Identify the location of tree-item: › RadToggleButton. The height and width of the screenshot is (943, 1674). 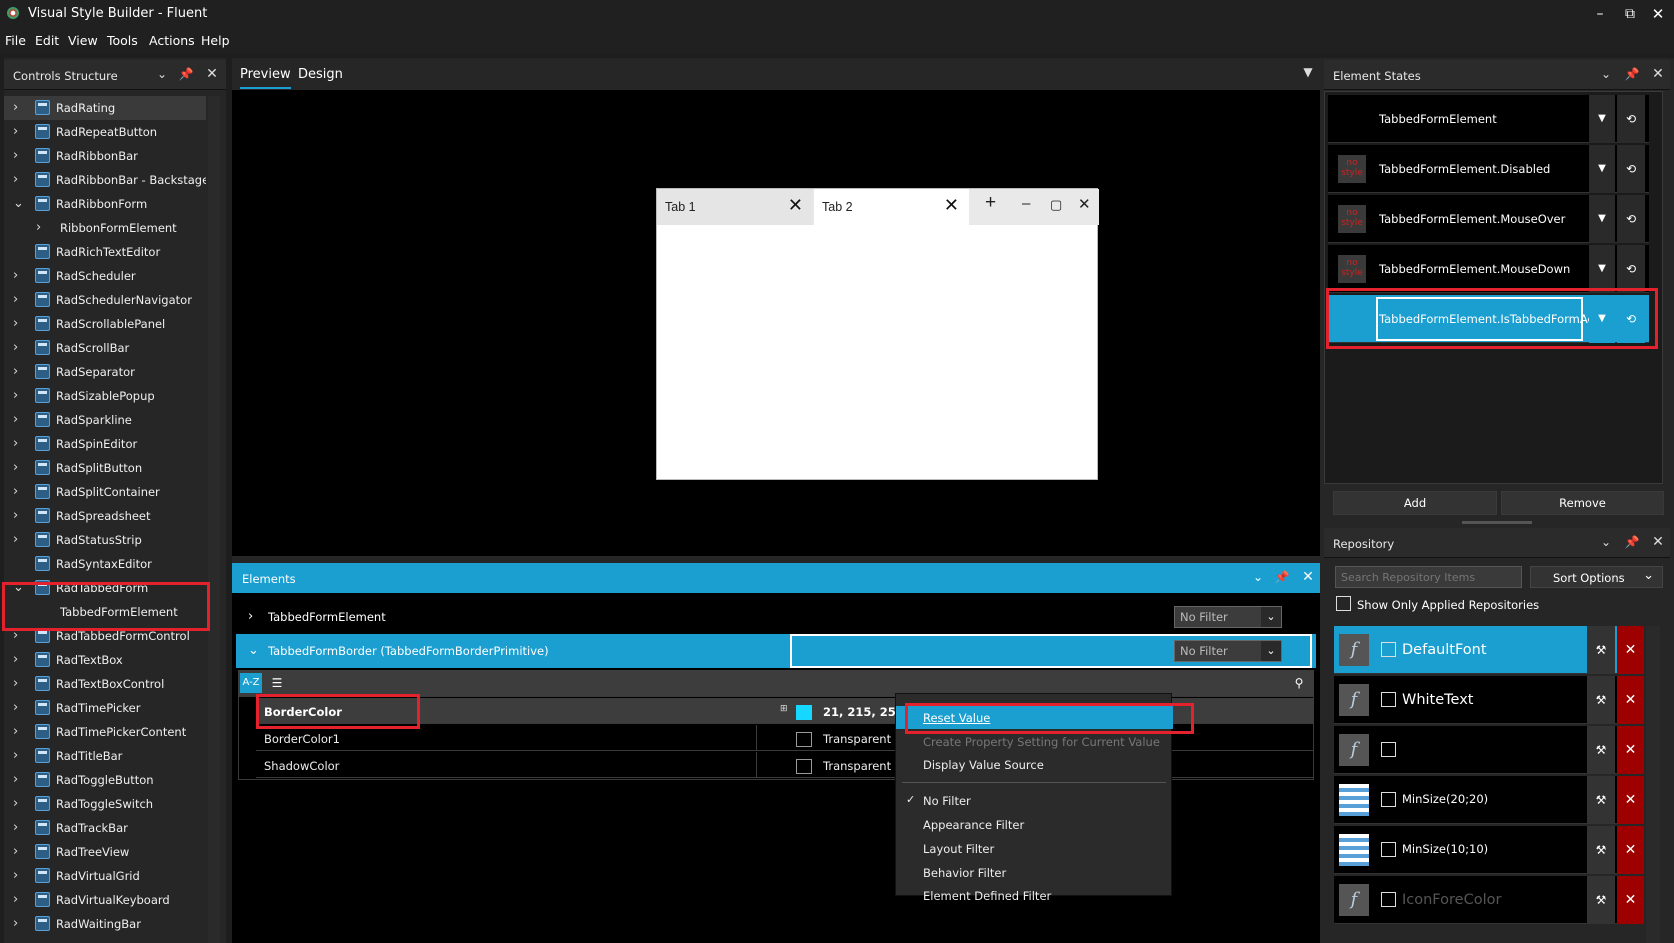
(105, 780).